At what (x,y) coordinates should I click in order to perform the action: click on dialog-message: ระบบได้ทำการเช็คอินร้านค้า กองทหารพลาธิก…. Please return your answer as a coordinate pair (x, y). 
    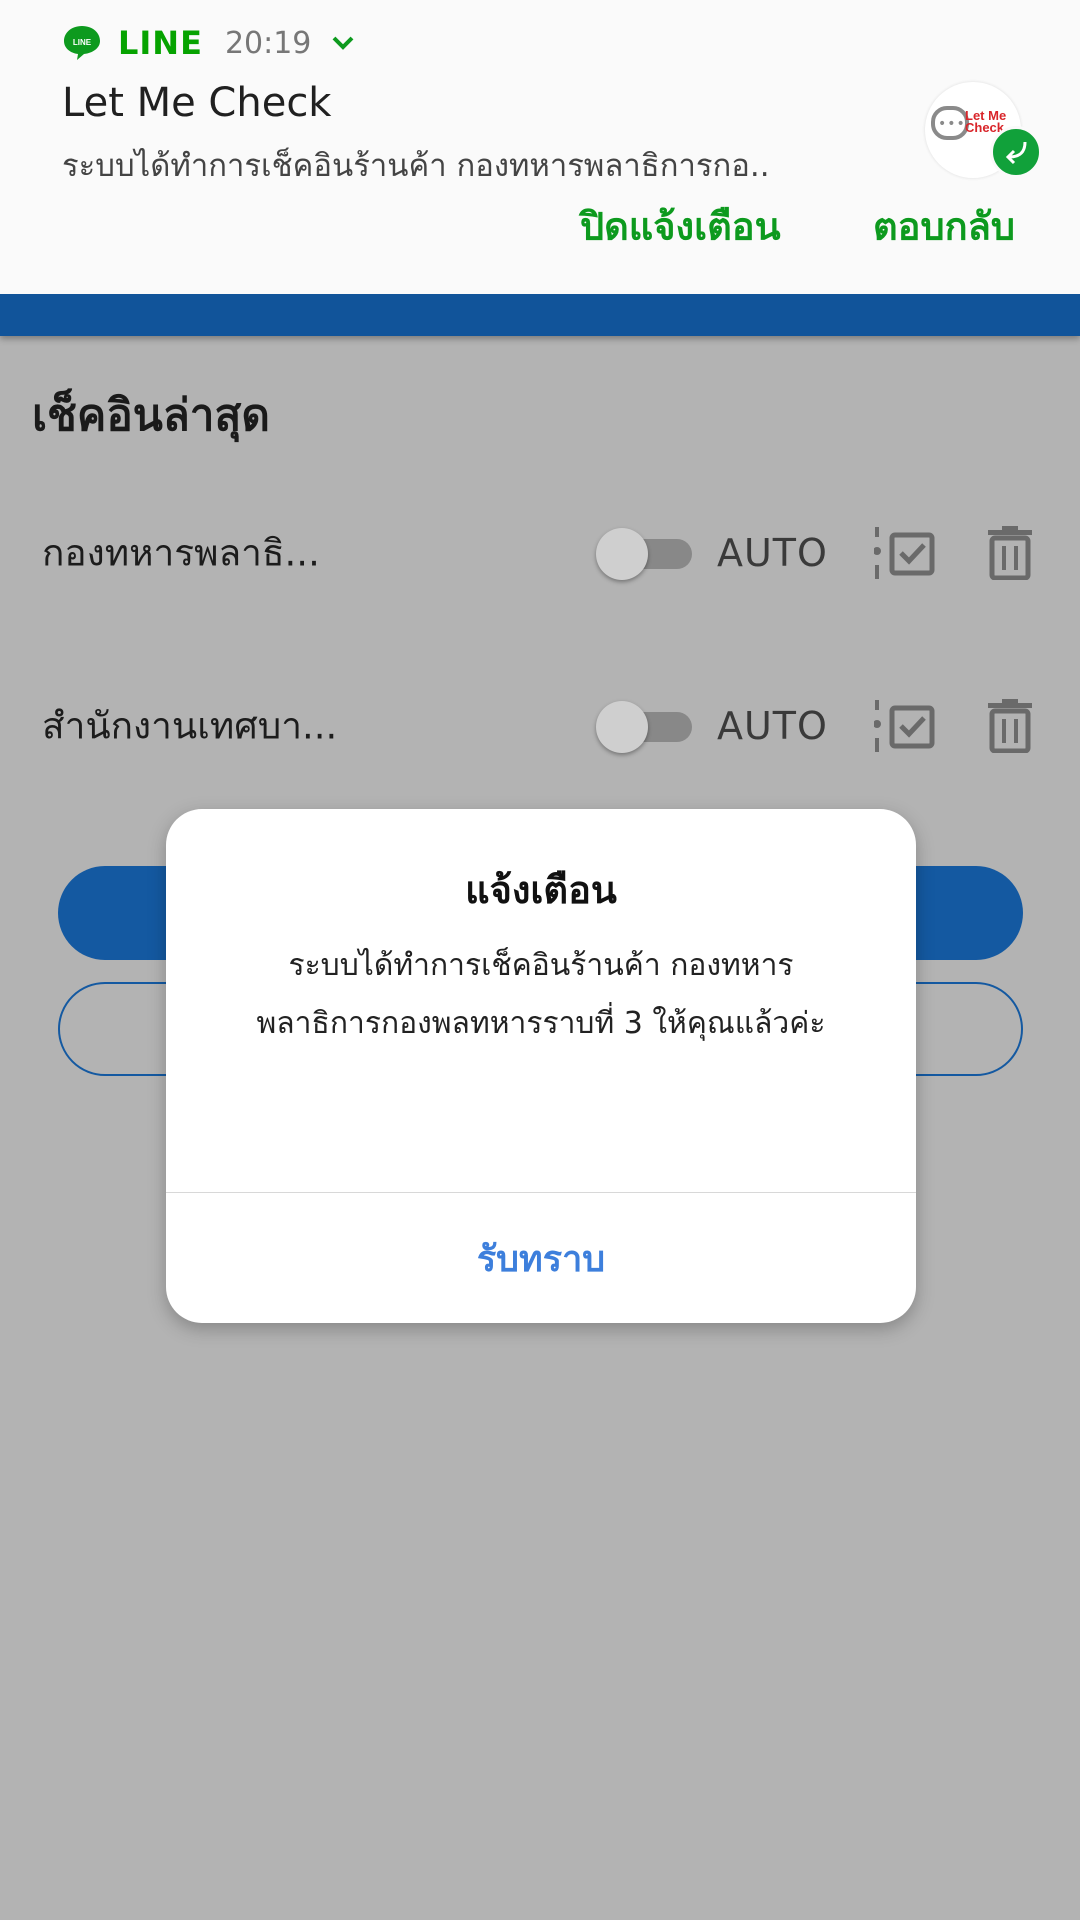
    Looking at the image, I should click on (541, 994).